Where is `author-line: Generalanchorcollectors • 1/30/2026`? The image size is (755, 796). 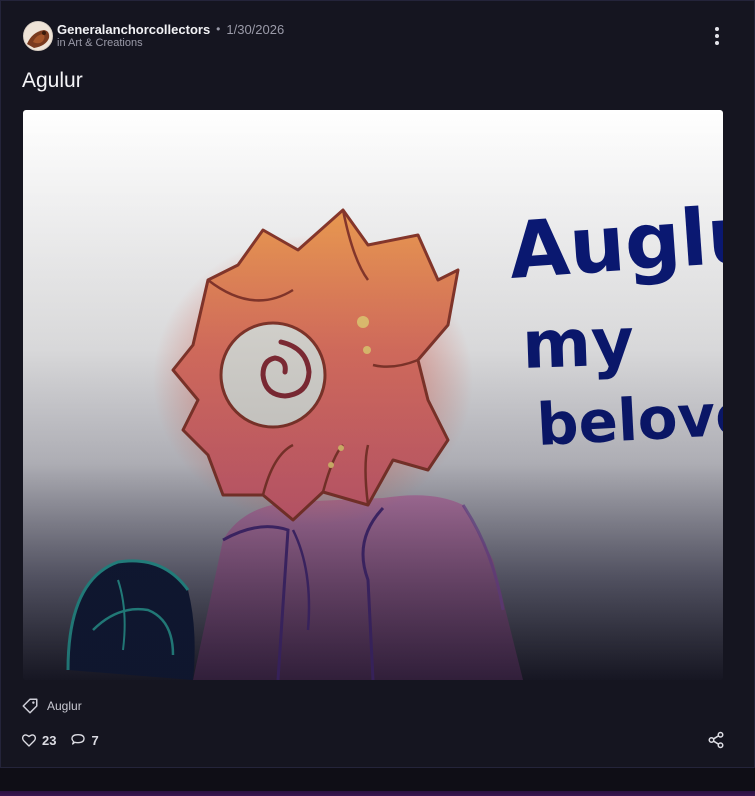 author-line: Generalanchorcollectors • 1/30/2026 is located at coordinates (170, 29).